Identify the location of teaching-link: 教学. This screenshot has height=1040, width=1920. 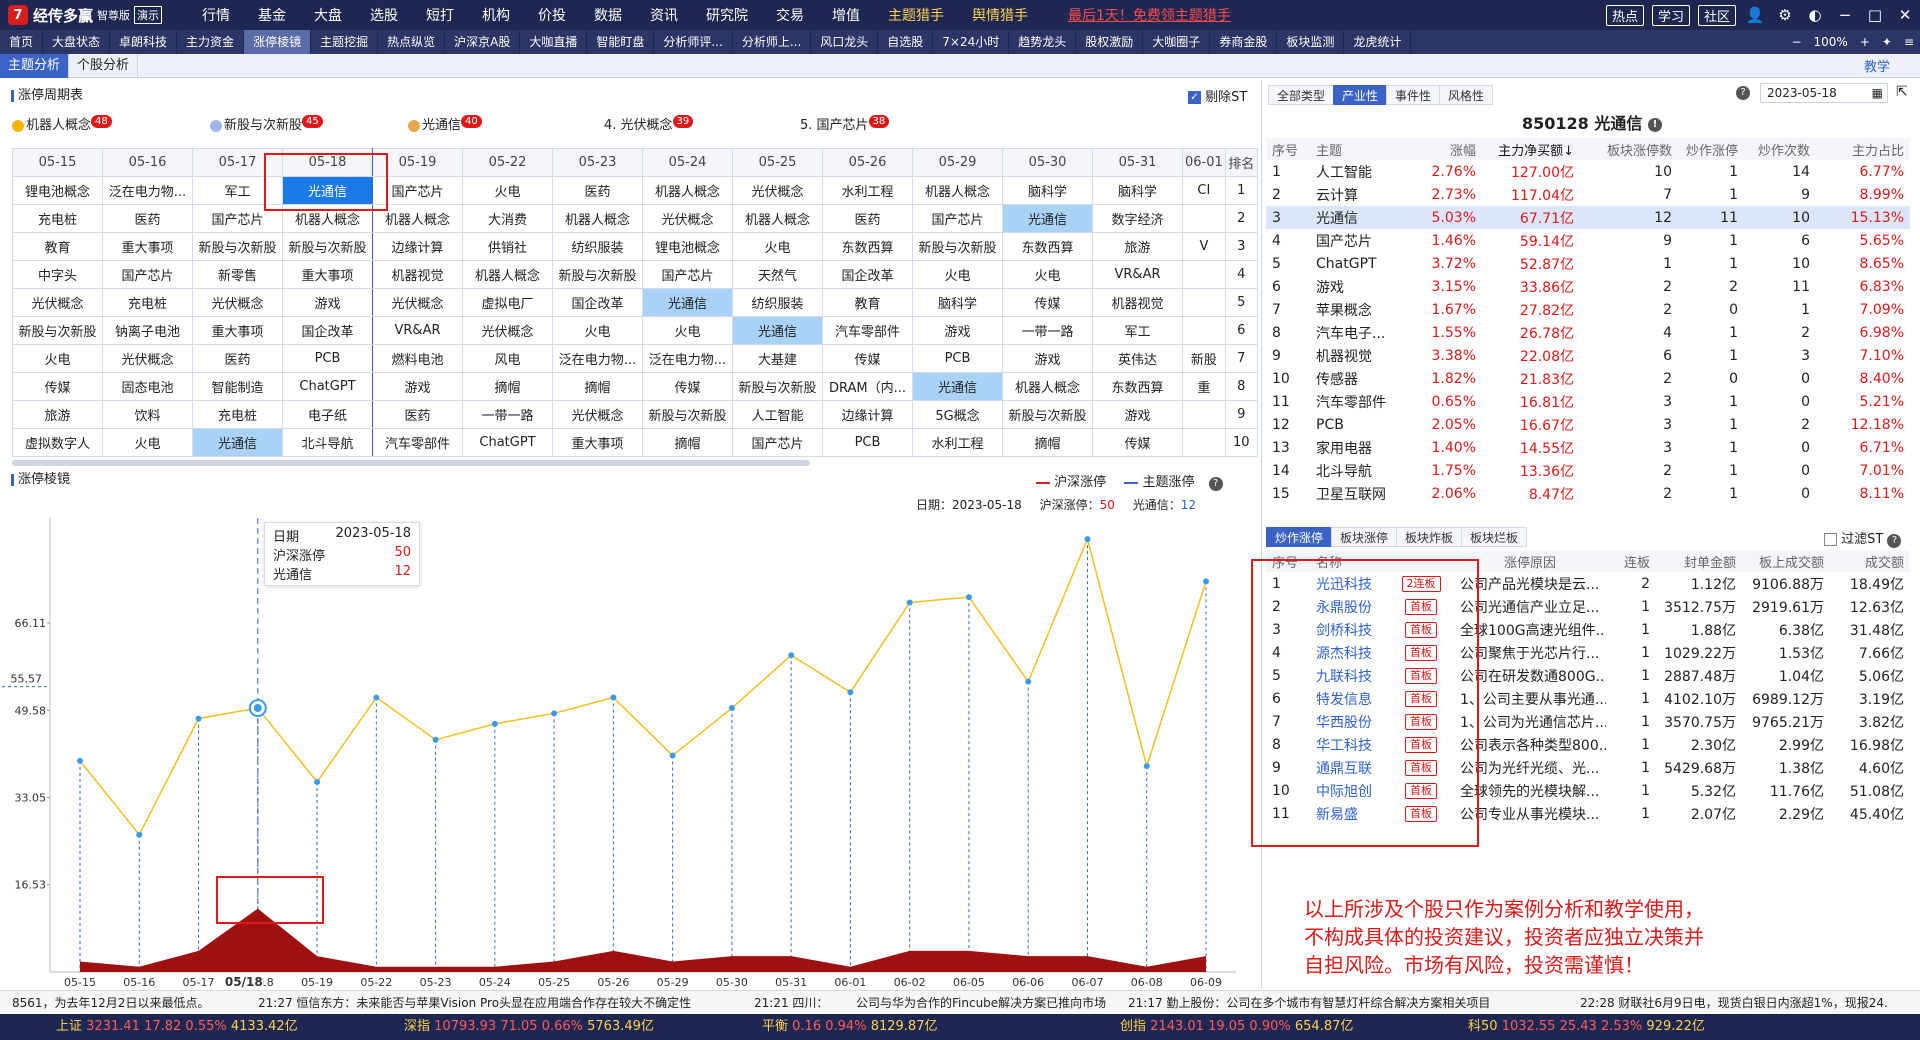
(1892, 65).